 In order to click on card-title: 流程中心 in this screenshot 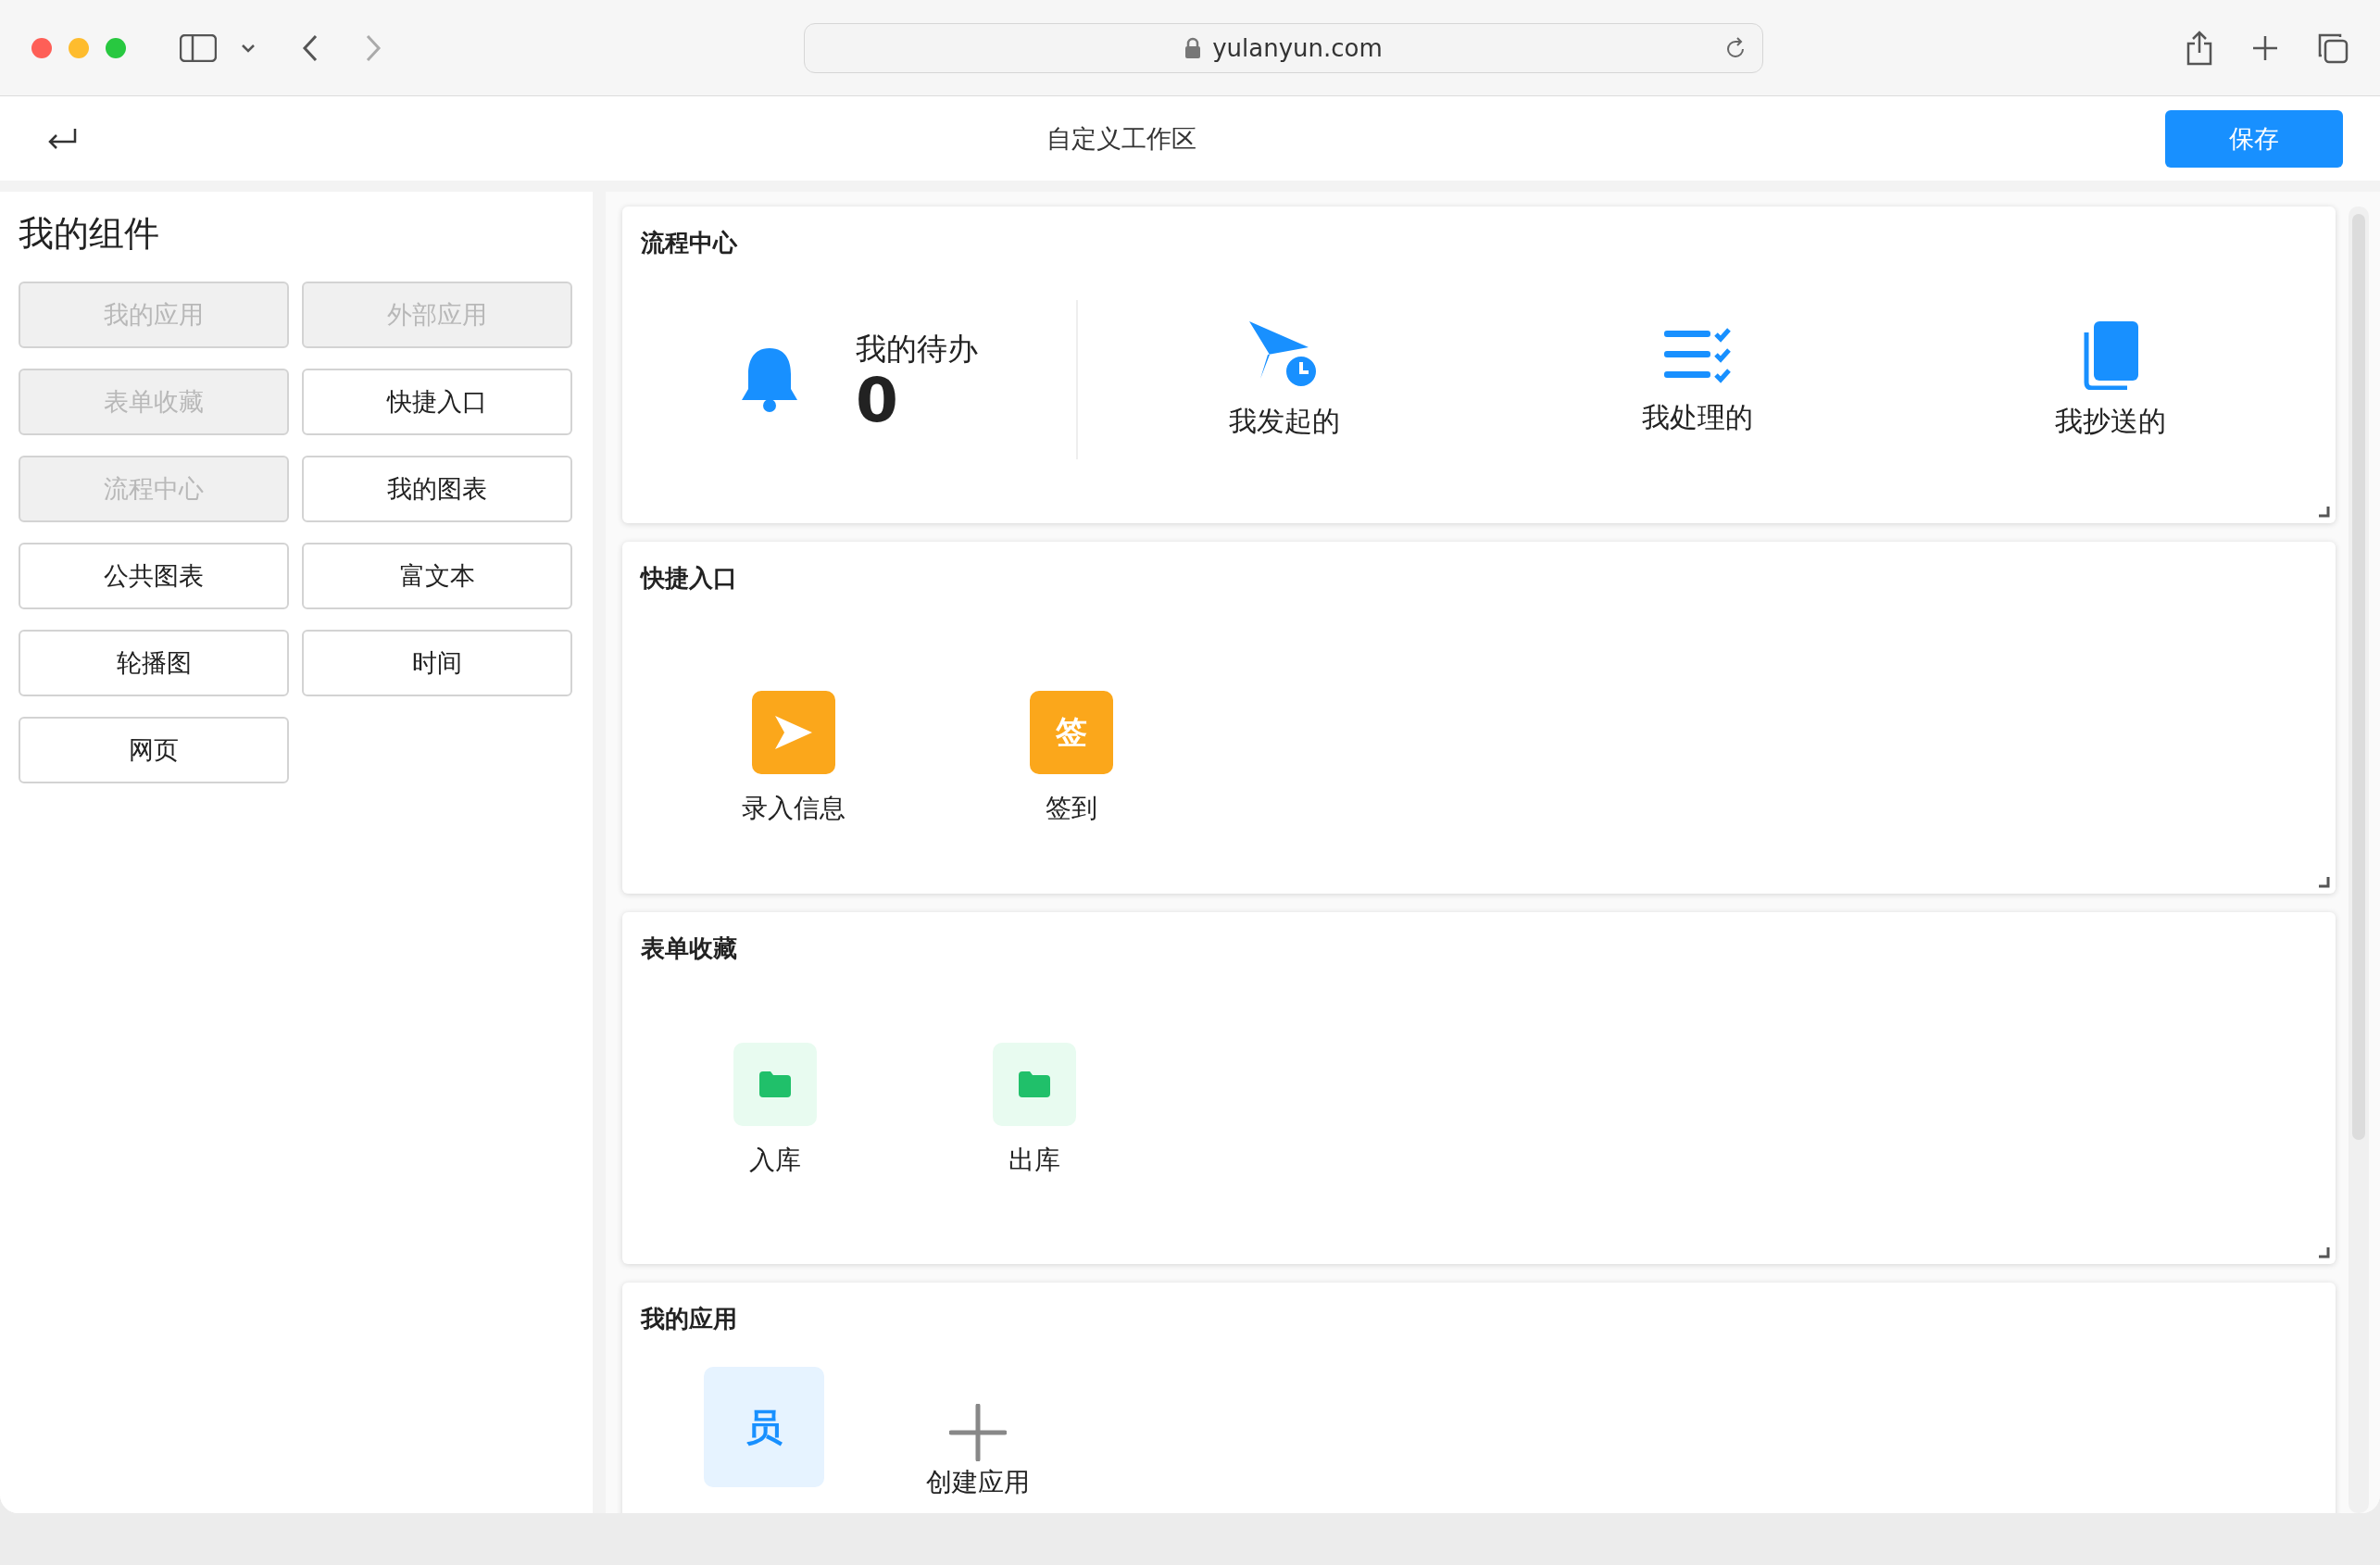, I will do `click(690, 243)`.